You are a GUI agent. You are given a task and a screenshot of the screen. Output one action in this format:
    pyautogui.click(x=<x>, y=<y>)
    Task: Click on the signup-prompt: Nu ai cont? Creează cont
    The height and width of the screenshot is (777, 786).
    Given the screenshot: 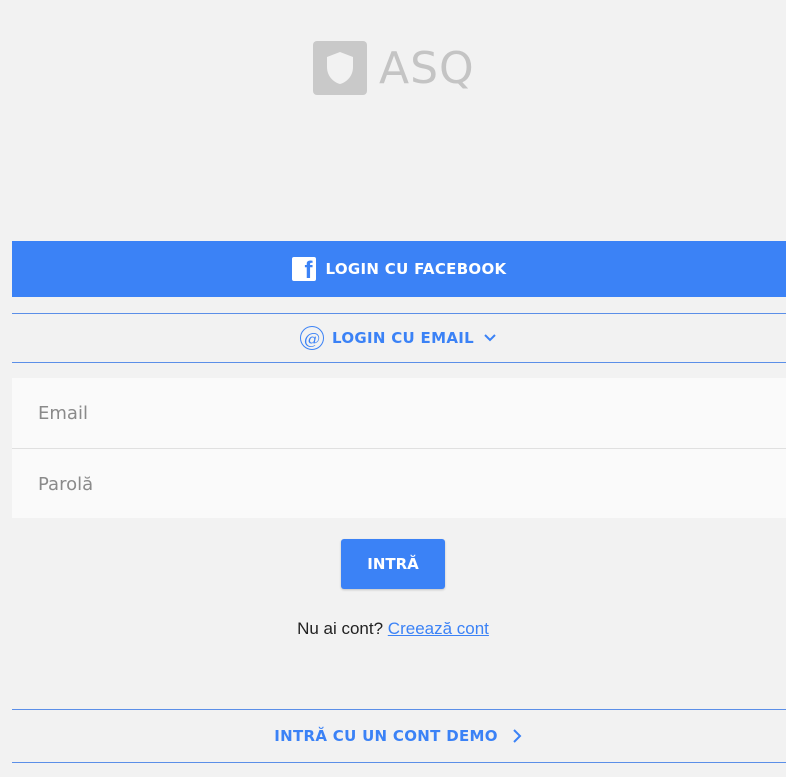 What is the action you would take?
    pyautogui.click(x=393, y=629)
    